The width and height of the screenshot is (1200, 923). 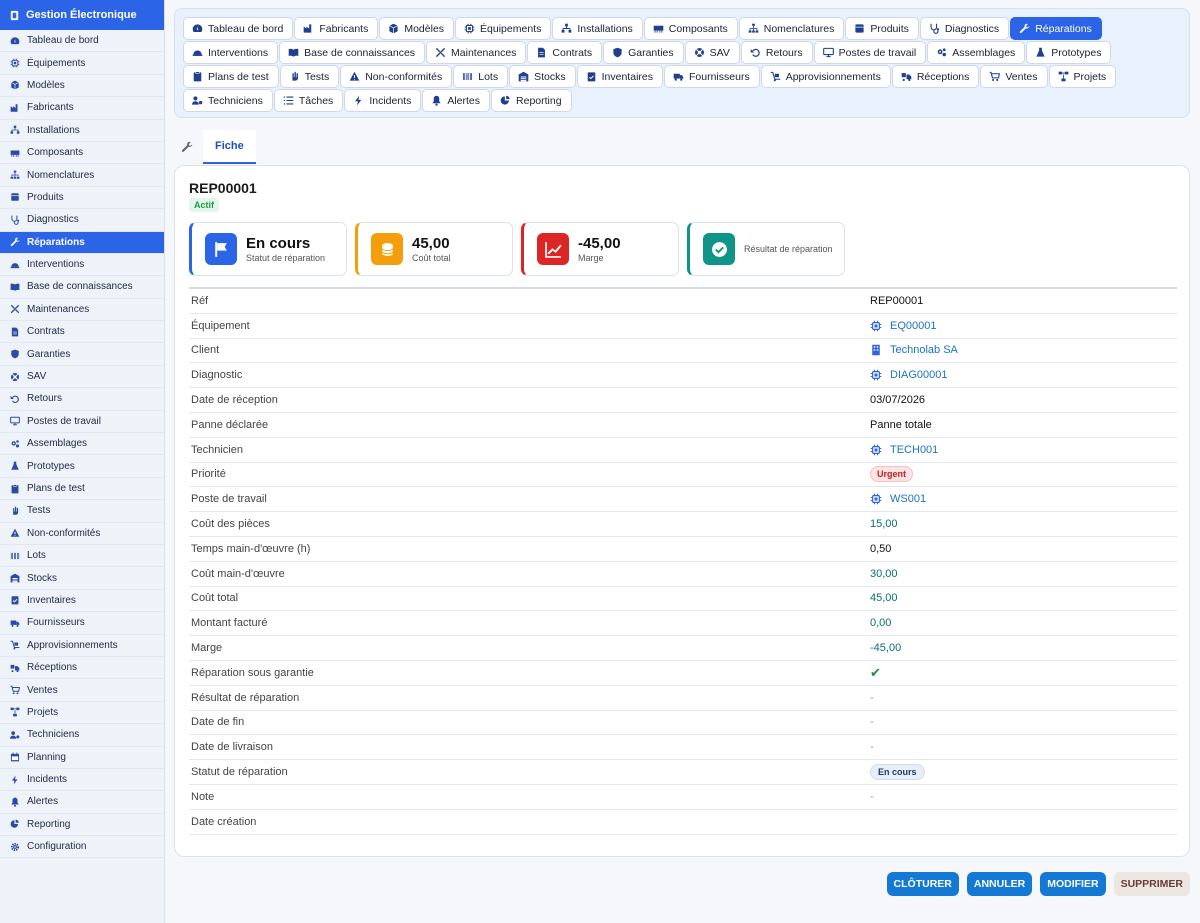 I want to click on detail-row: Note -, so click(x=683, y=797).